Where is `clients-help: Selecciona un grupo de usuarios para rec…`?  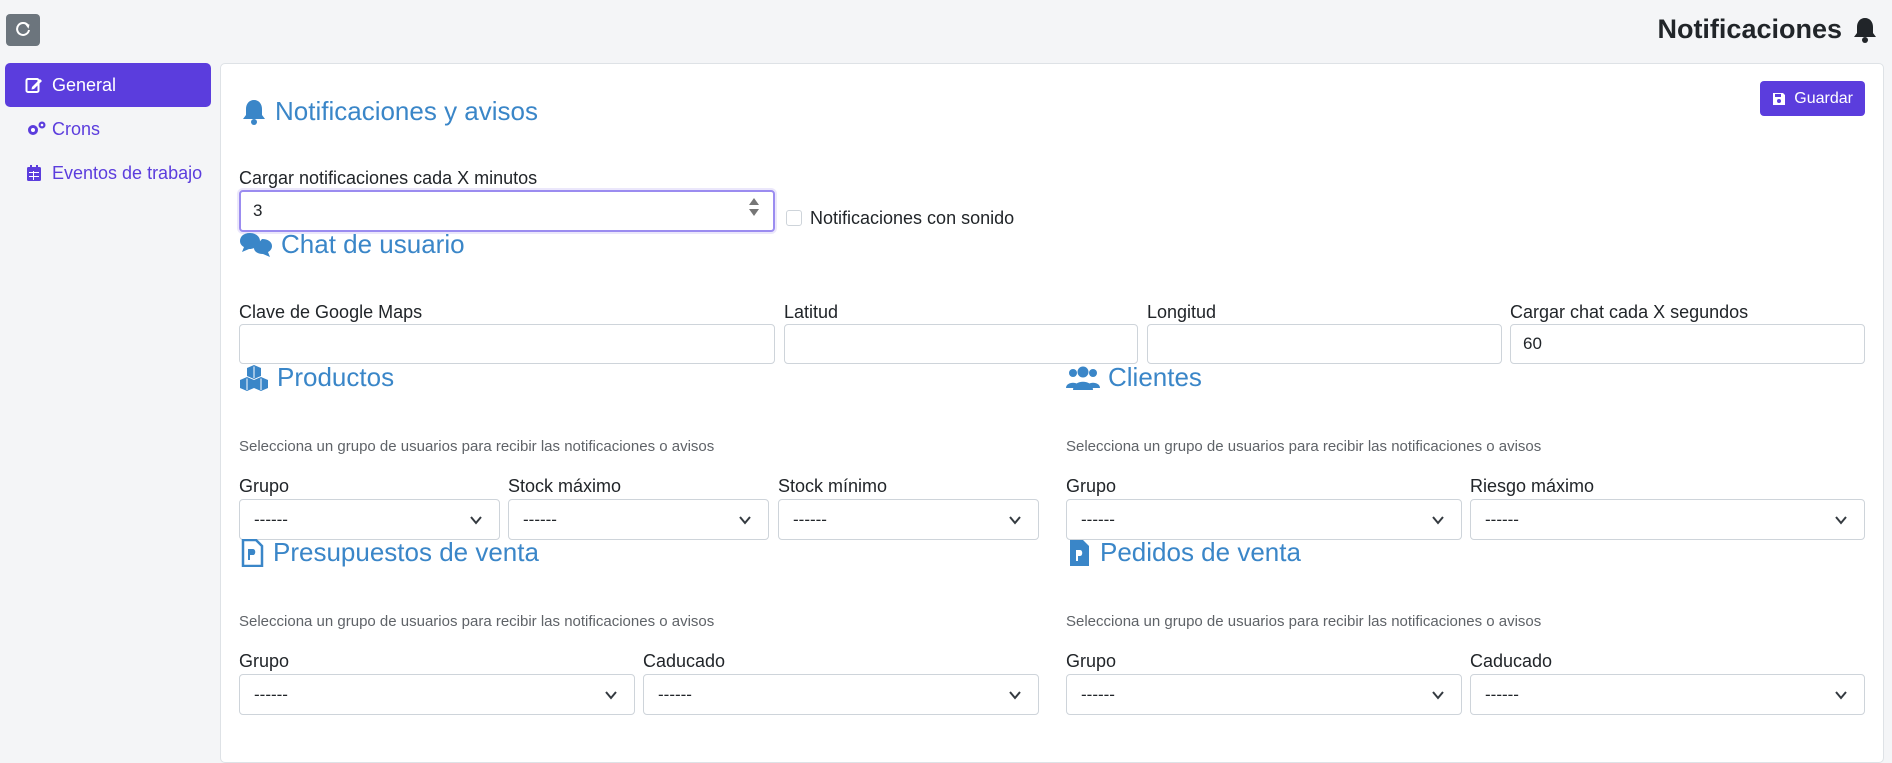
clients-help: Selecciona un grupo de usuarios para rec… is located at coordinates (1304, 446).